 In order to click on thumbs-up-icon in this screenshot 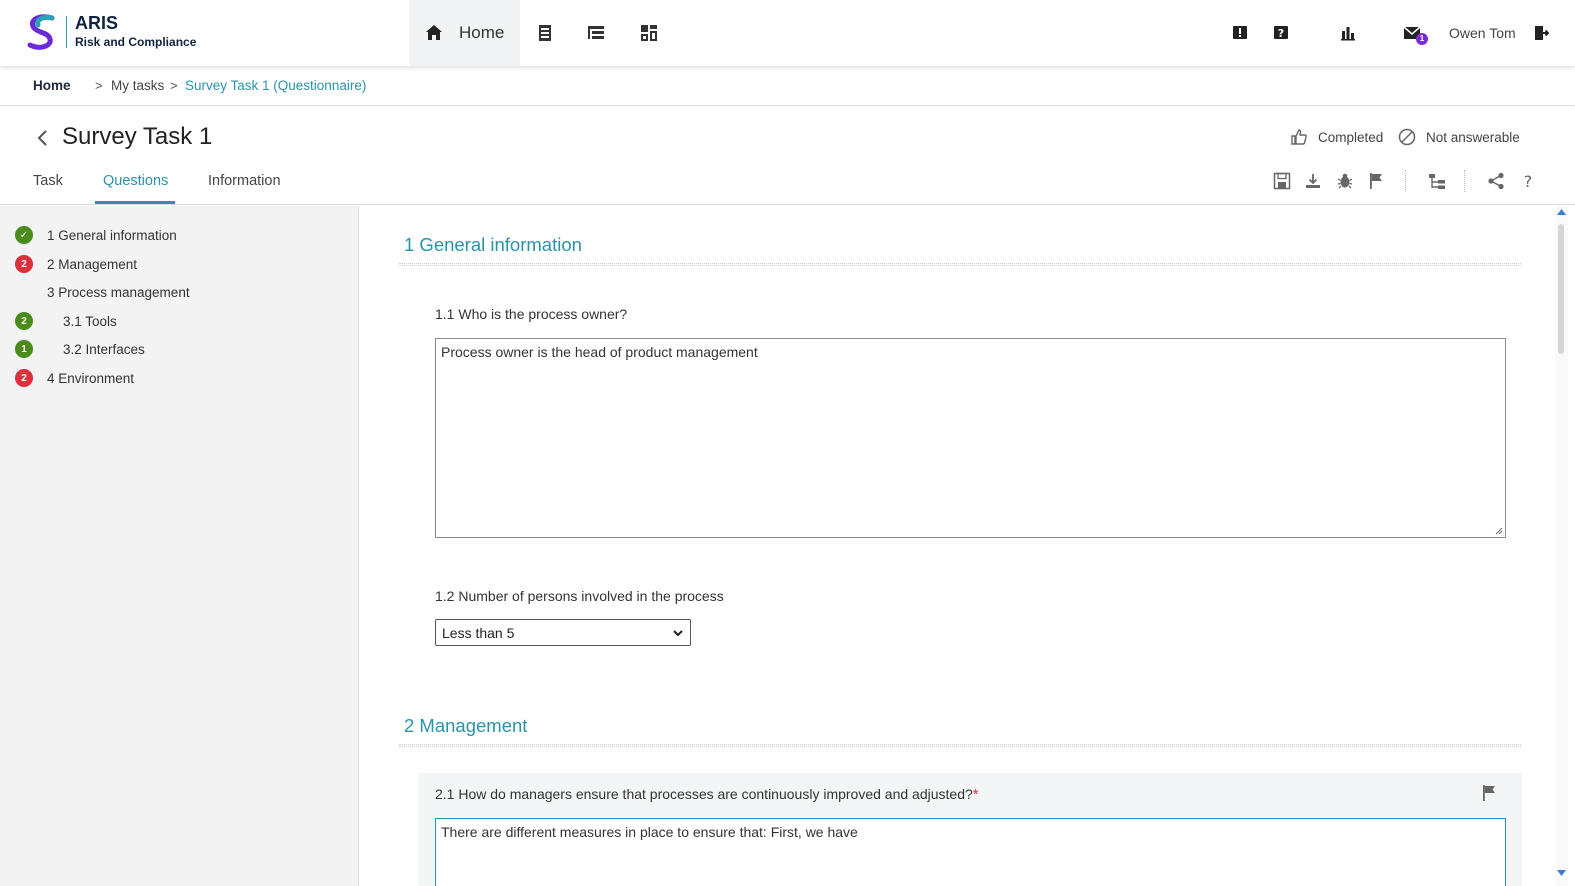, I will do `click(1299, 137)`.